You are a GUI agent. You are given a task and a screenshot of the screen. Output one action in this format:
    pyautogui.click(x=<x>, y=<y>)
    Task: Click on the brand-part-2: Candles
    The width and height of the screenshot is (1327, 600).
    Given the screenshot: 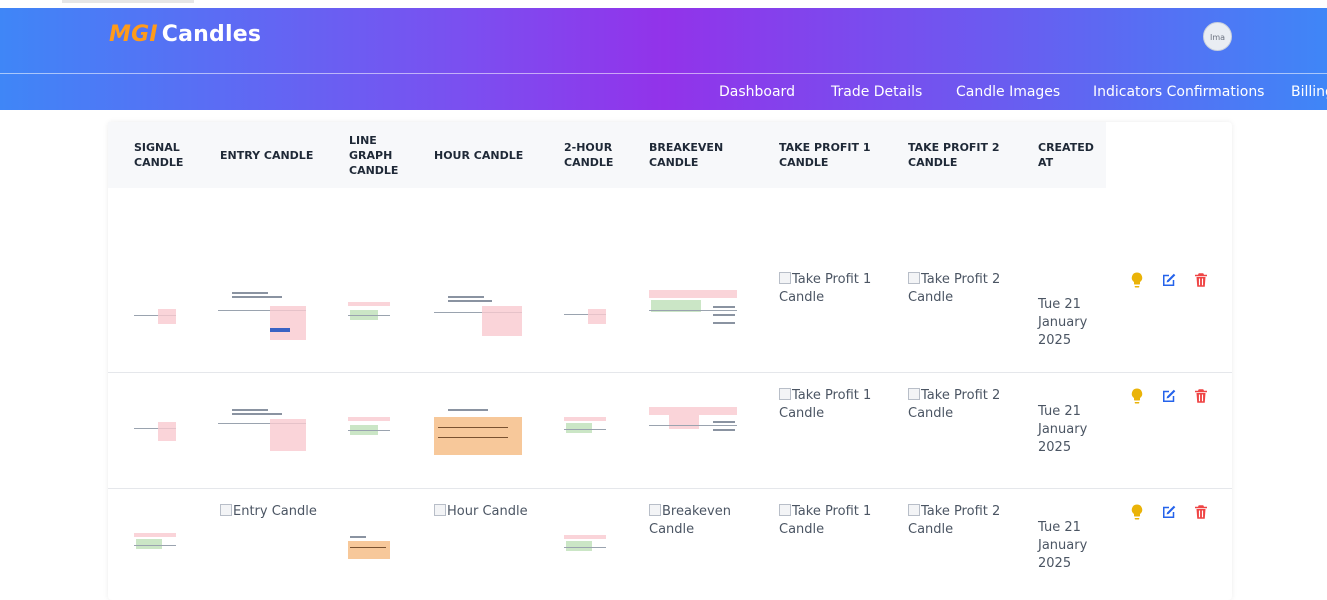 What is the action you would take?
    pyautogui.click(x=211, y=34)
    